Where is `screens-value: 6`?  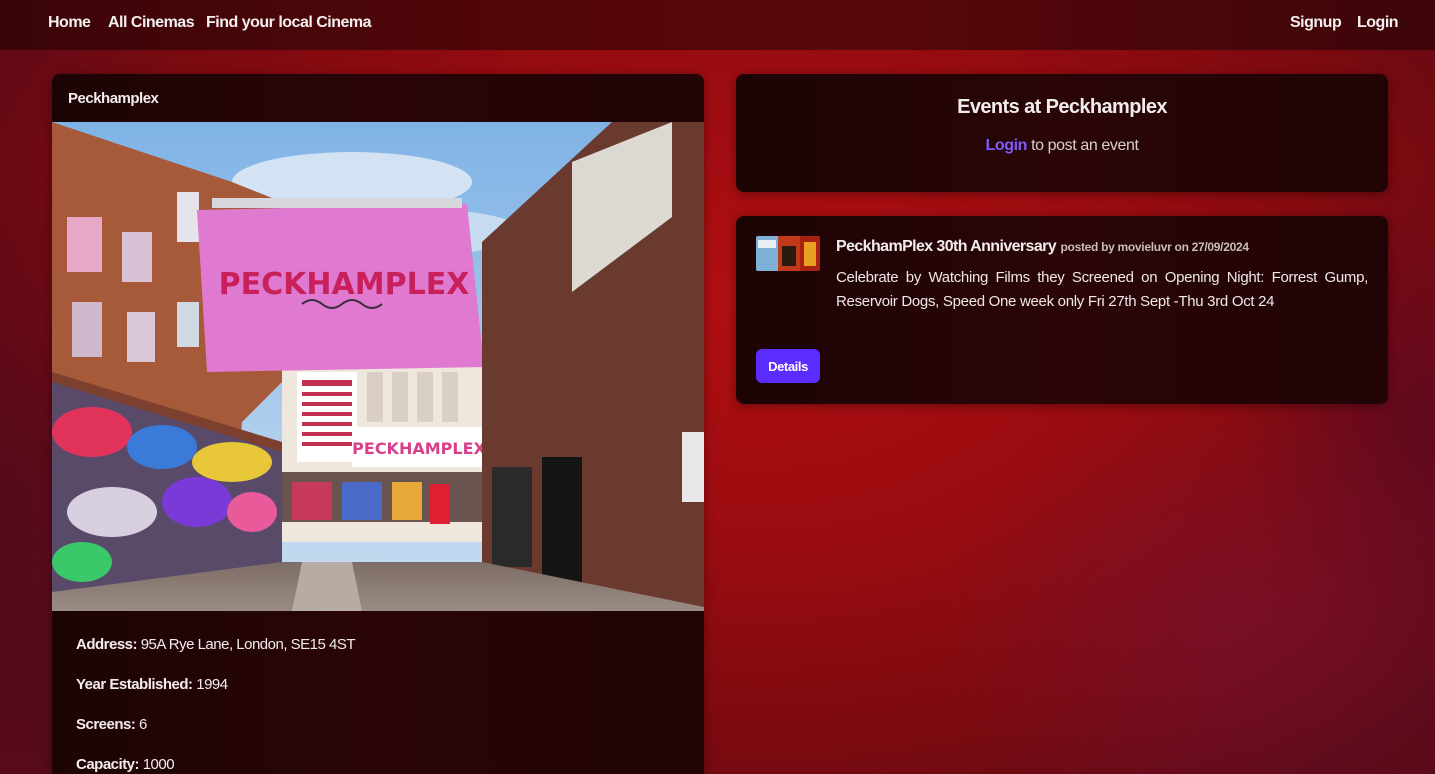
screens-value: 6 is located at coordinates (143, 724).